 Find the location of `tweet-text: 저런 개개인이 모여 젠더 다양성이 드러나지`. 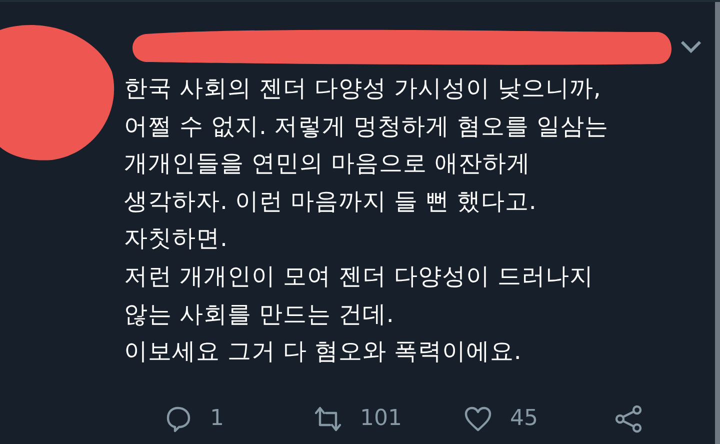

tweet-text: 저런 개개인이 모여 젠더 다양성이 드러나지 is located at coordinates (359, 276).